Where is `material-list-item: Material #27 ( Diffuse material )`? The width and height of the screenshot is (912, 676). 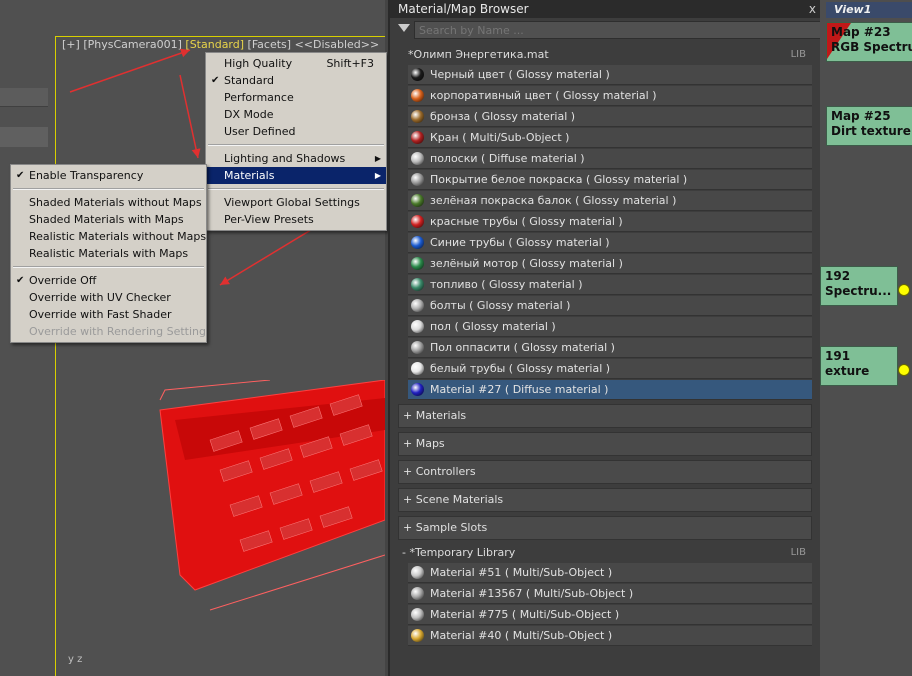
material-list-item: Material #27 ( Diffuse material ) is located at coordinates (610, 390).